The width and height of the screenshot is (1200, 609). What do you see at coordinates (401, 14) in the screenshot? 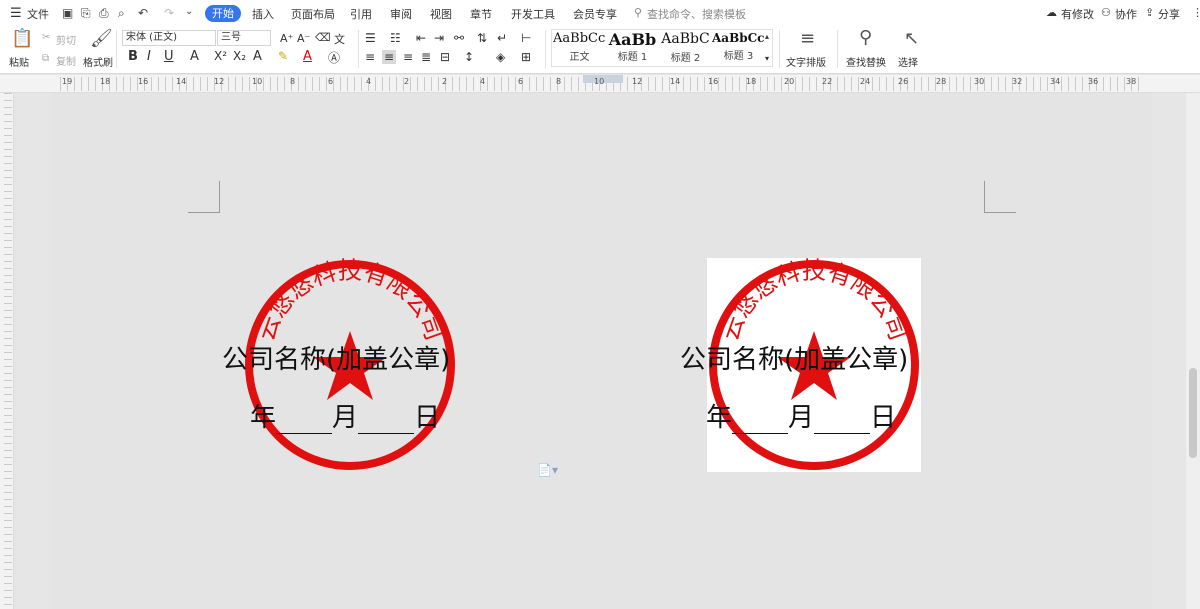
I see `tab-review: 审阅` at bounding box center [401, 14].